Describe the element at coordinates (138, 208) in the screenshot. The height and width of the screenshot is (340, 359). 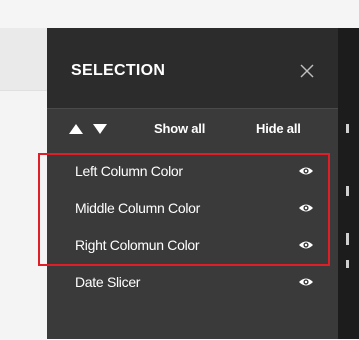
I see `list-item-label: Middle Column Color` at that location.